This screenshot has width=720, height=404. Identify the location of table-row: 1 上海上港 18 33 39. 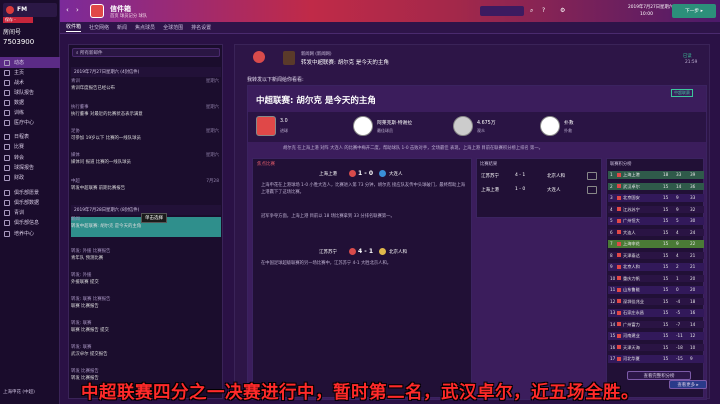
(656, 175).